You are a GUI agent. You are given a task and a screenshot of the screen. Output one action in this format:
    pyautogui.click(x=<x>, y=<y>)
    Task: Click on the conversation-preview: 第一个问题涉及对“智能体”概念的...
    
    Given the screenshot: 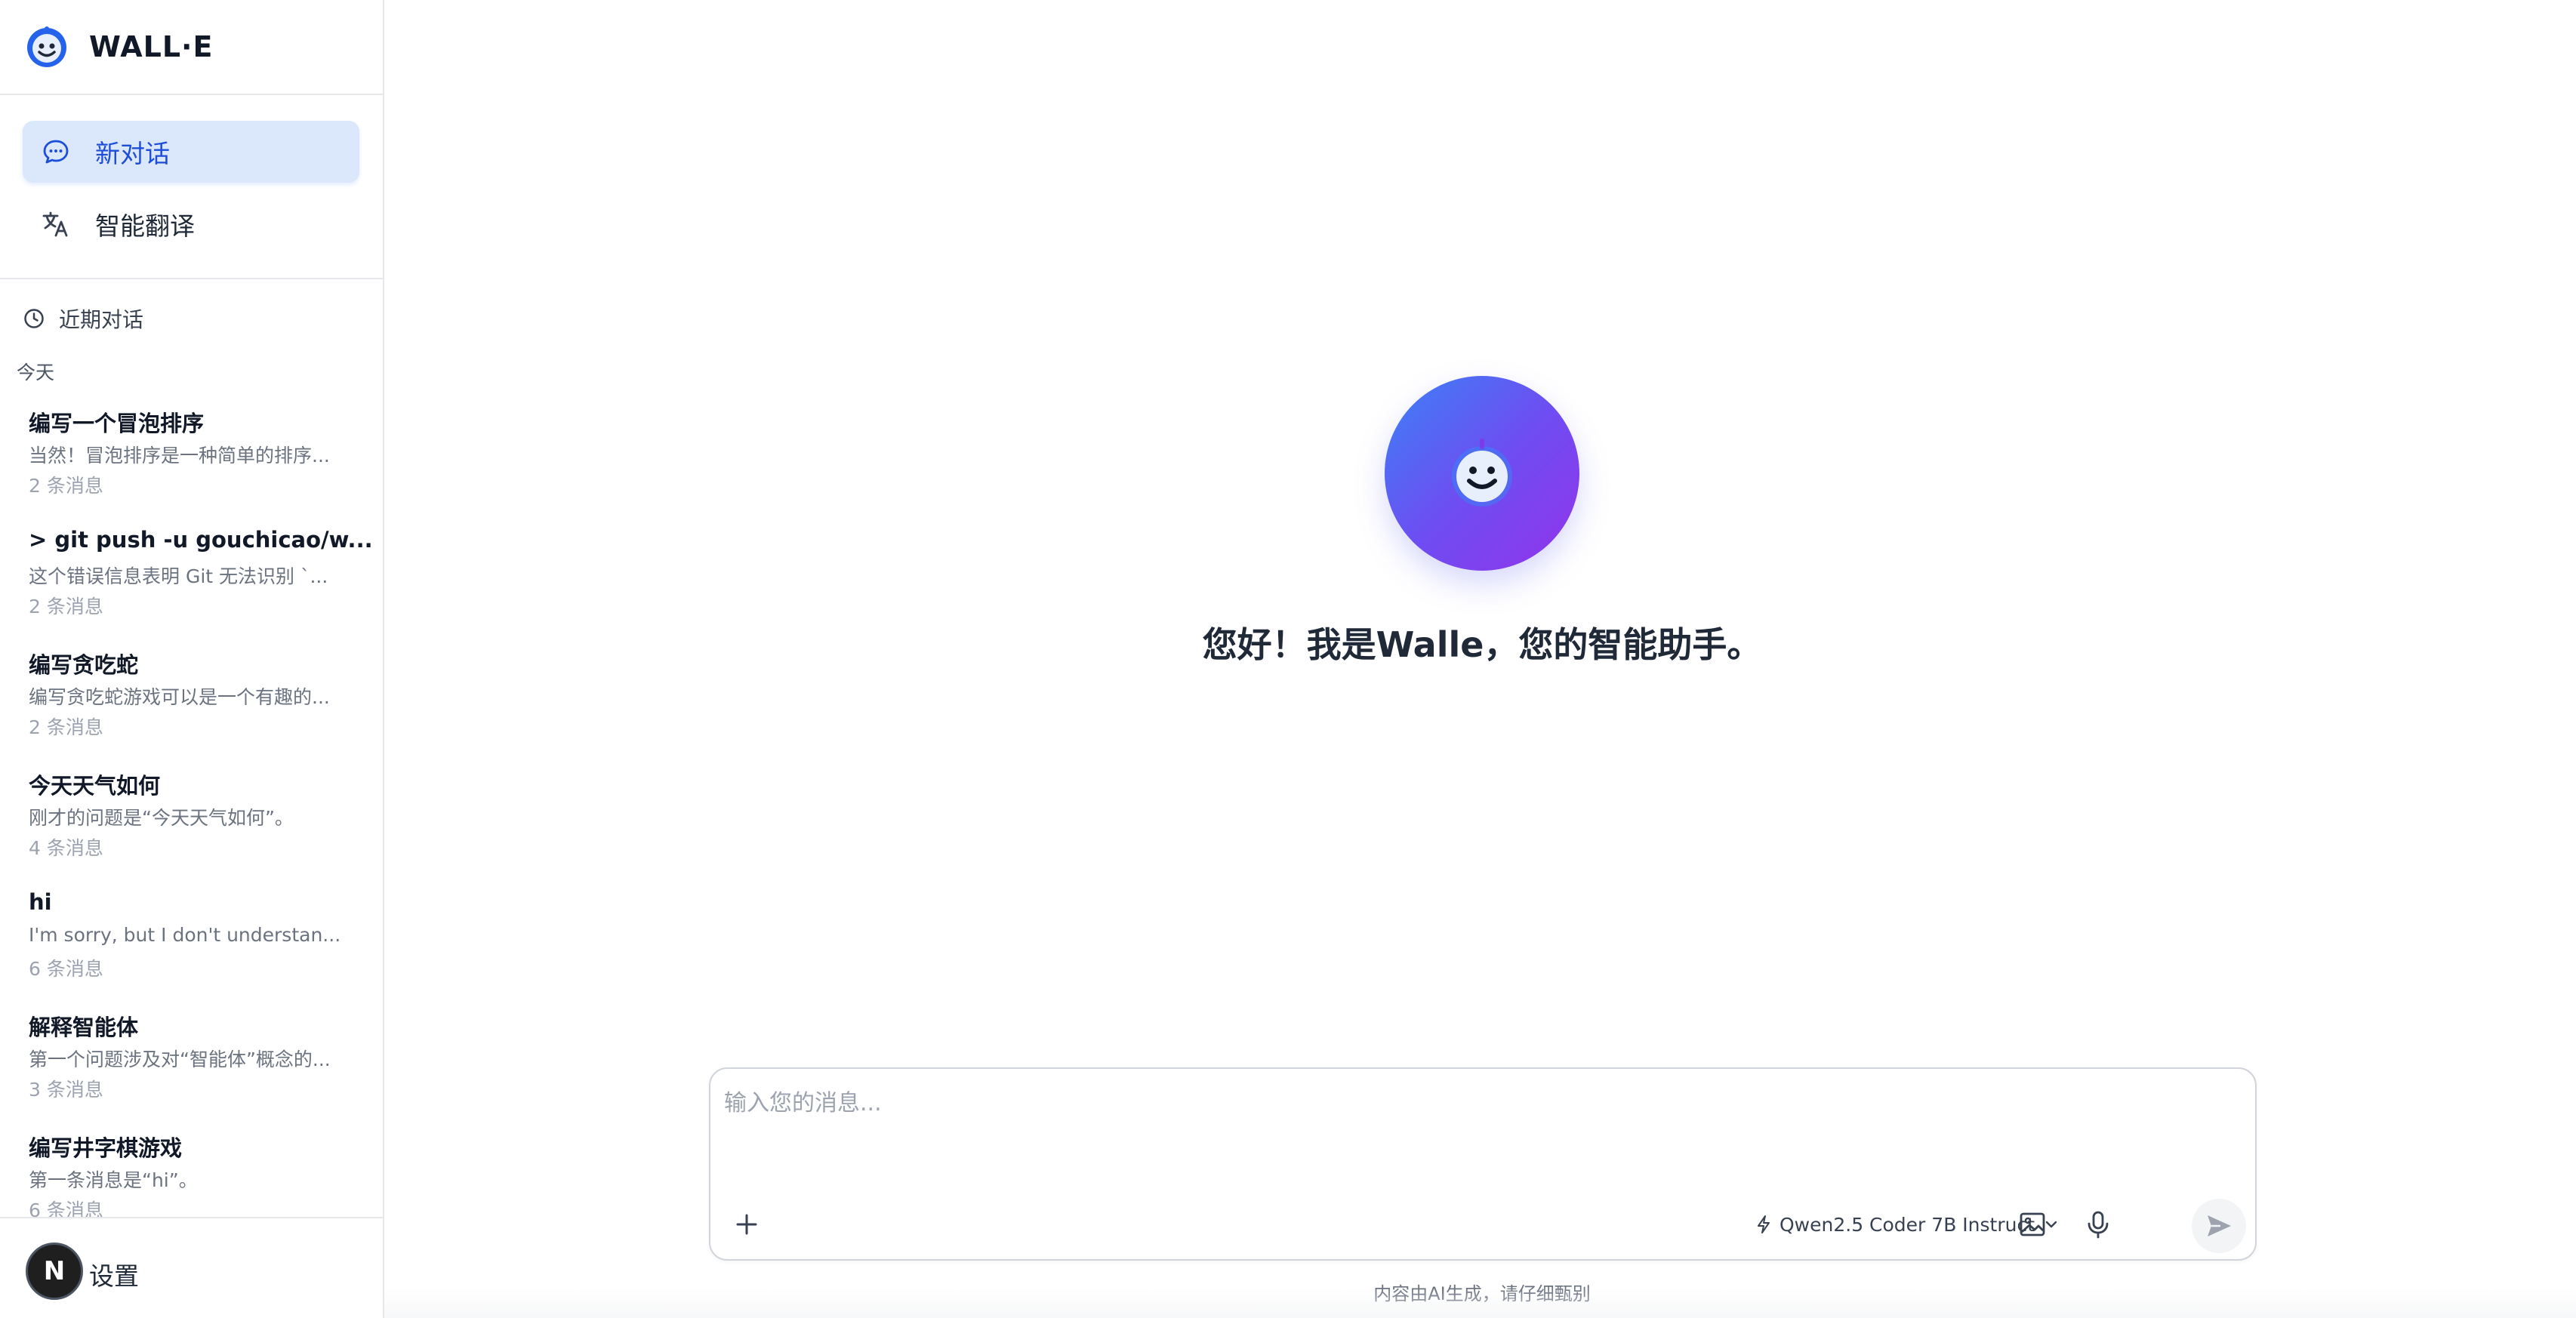 What is the action you would take?
    pyautogui.click(x=180, y=1059)
    